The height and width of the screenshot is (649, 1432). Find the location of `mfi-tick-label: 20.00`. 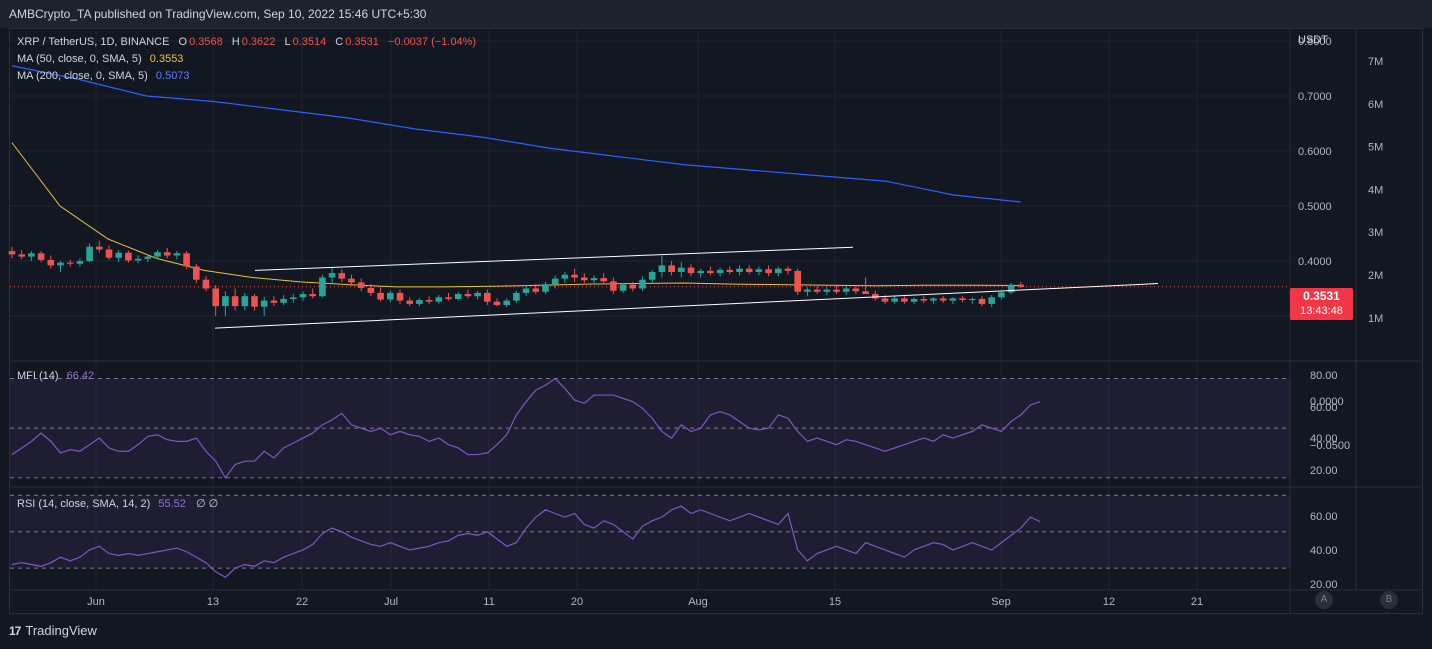

mfi-tick-label: 20.00 is located at coordinates (1324, 471).